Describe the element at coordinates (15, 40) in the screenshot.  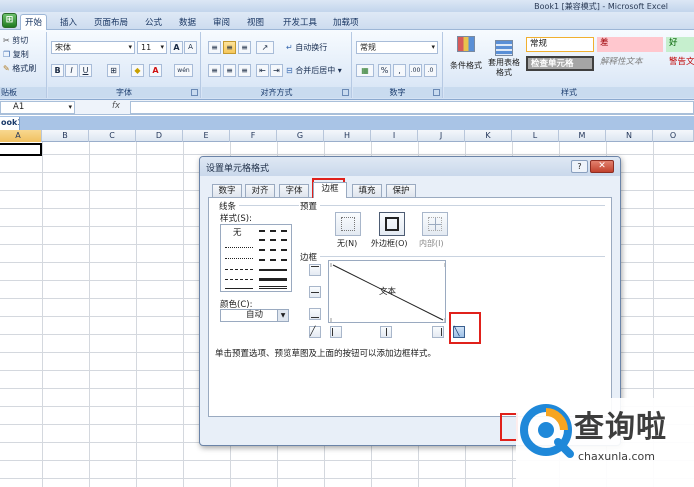
I see `cut-button: ✂ 剪切` at that location.